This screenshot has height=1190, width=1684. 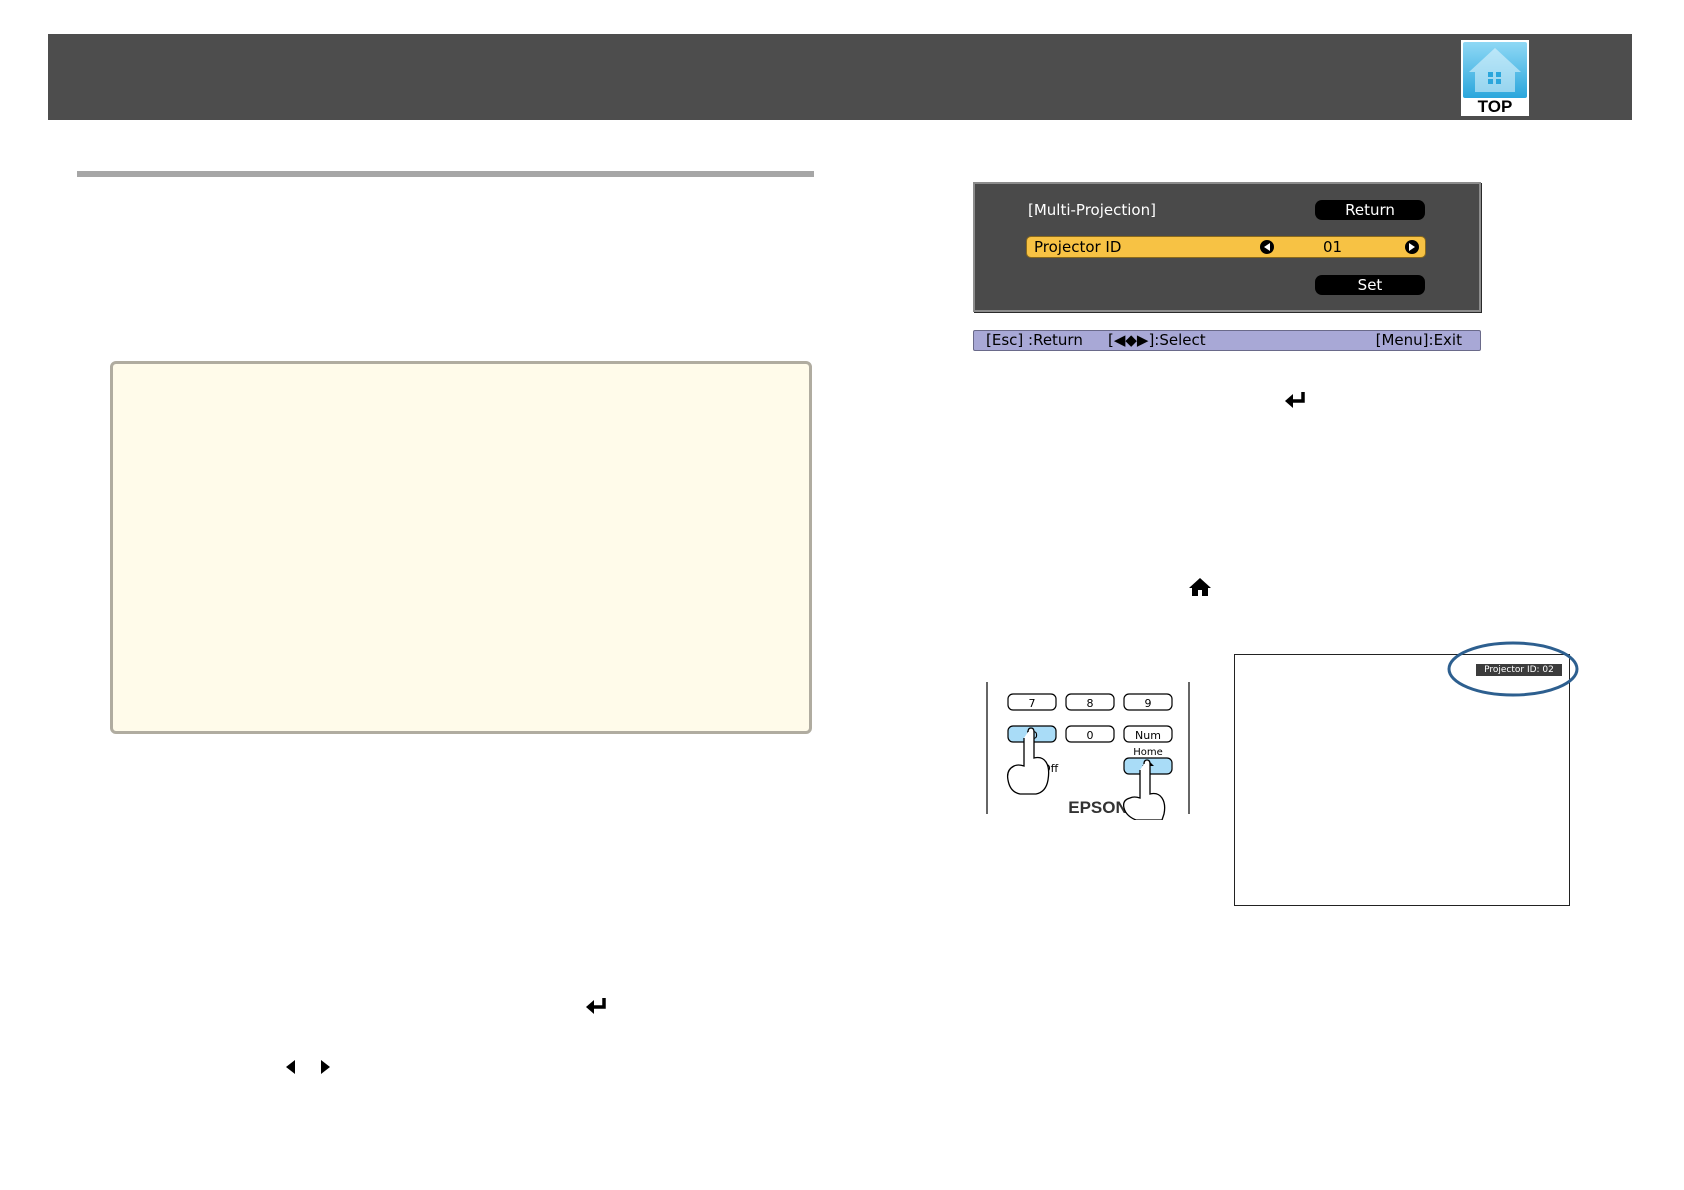 I want to click on projector-id-row: Projector ID 01, so click(x=1226, y=247).